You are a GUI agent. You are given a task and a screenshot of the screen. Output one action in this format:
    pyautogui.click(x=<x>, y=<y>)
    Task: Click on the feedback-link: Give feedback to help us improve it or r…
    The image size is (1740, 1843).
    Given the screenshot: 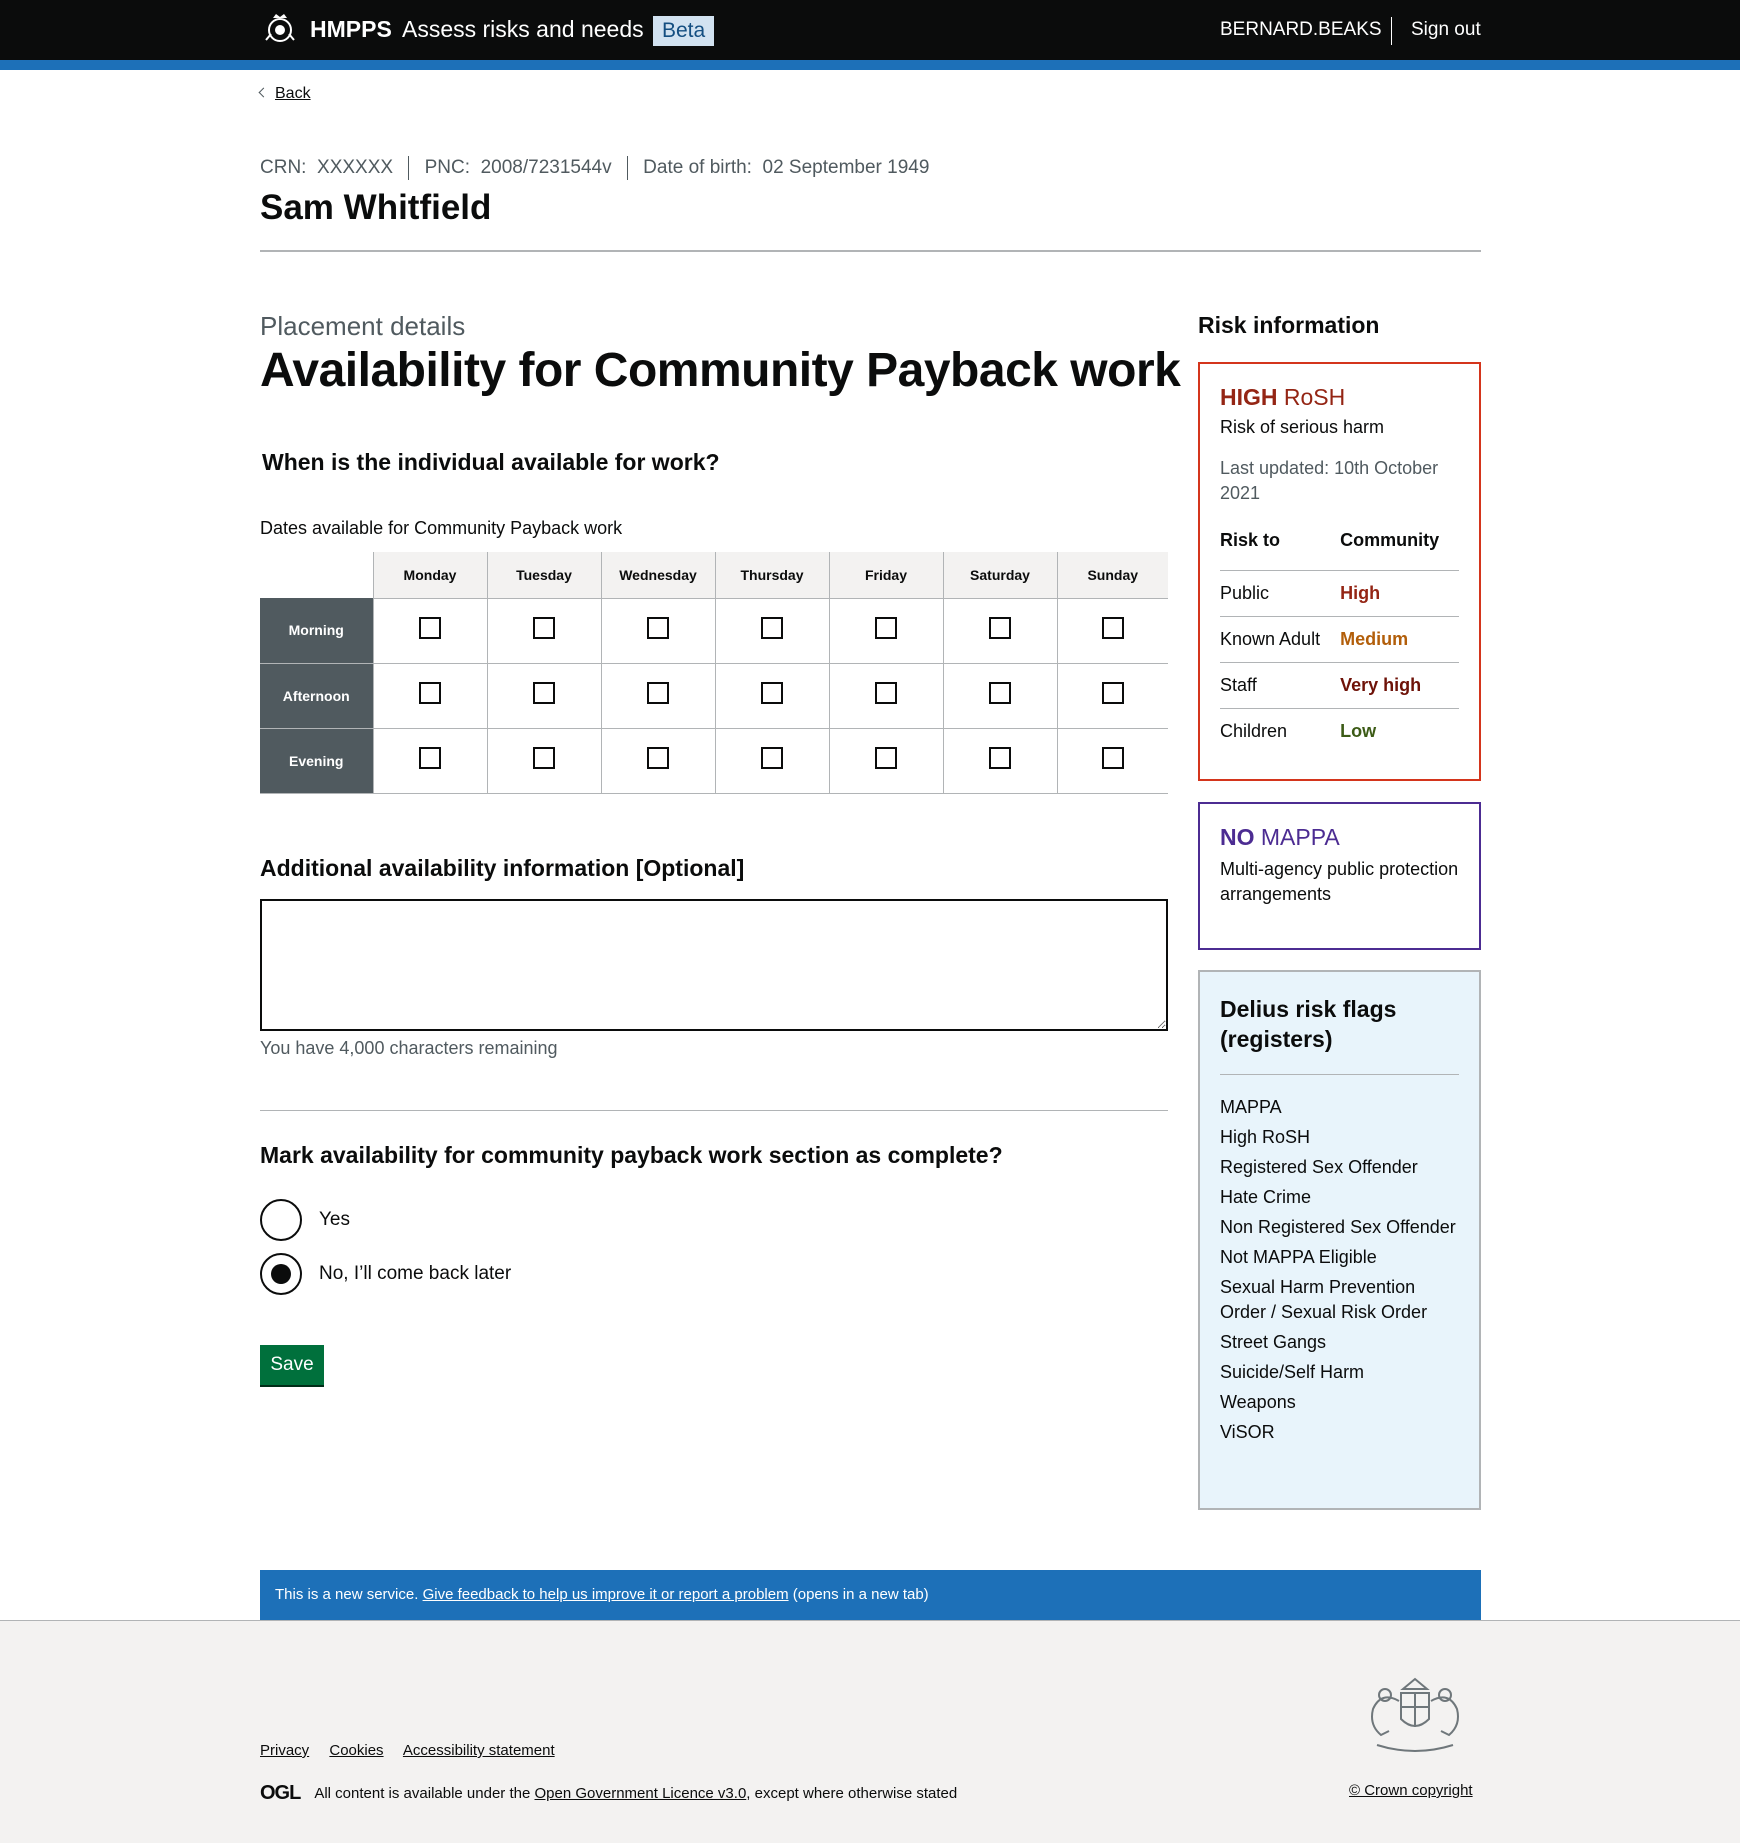 What is the action you would take?
    pyautogui.click(x=606, y=1594)
    